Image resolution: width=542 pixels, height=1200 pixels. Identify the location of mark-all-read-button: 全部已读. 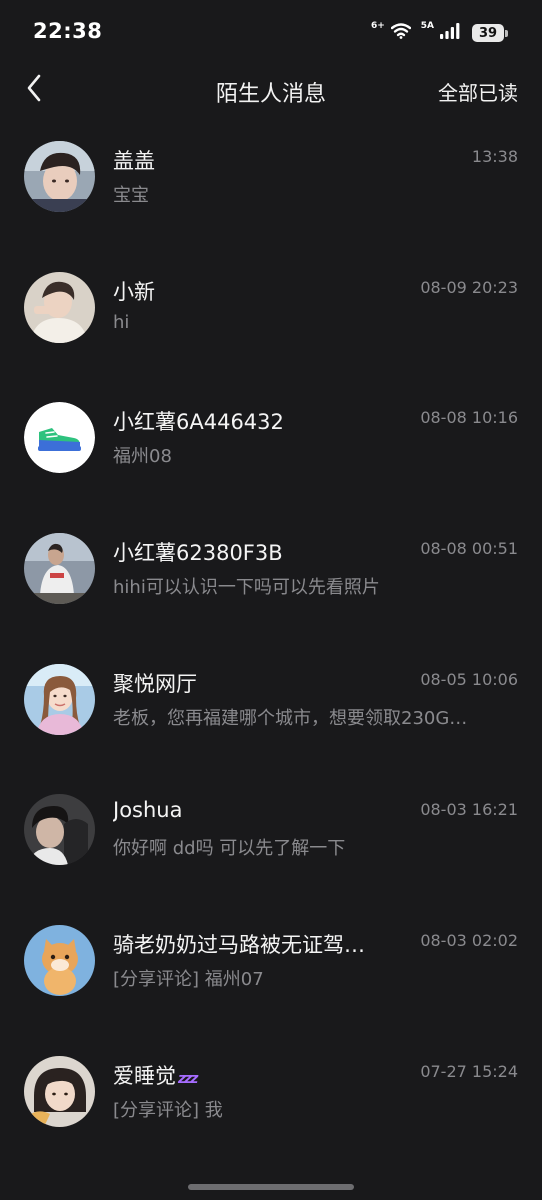
(478, 91).